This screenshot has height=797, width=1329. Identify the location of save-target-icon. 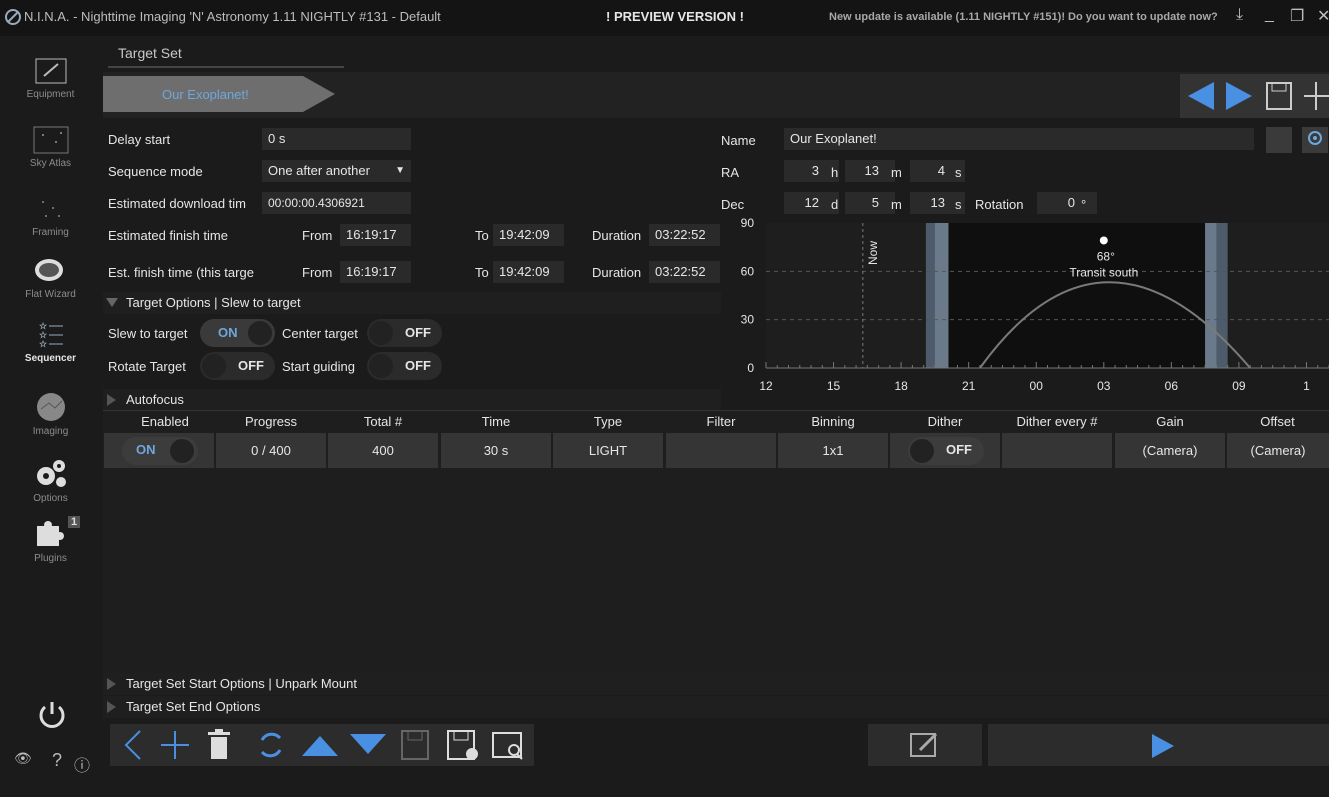
(1279, 96).